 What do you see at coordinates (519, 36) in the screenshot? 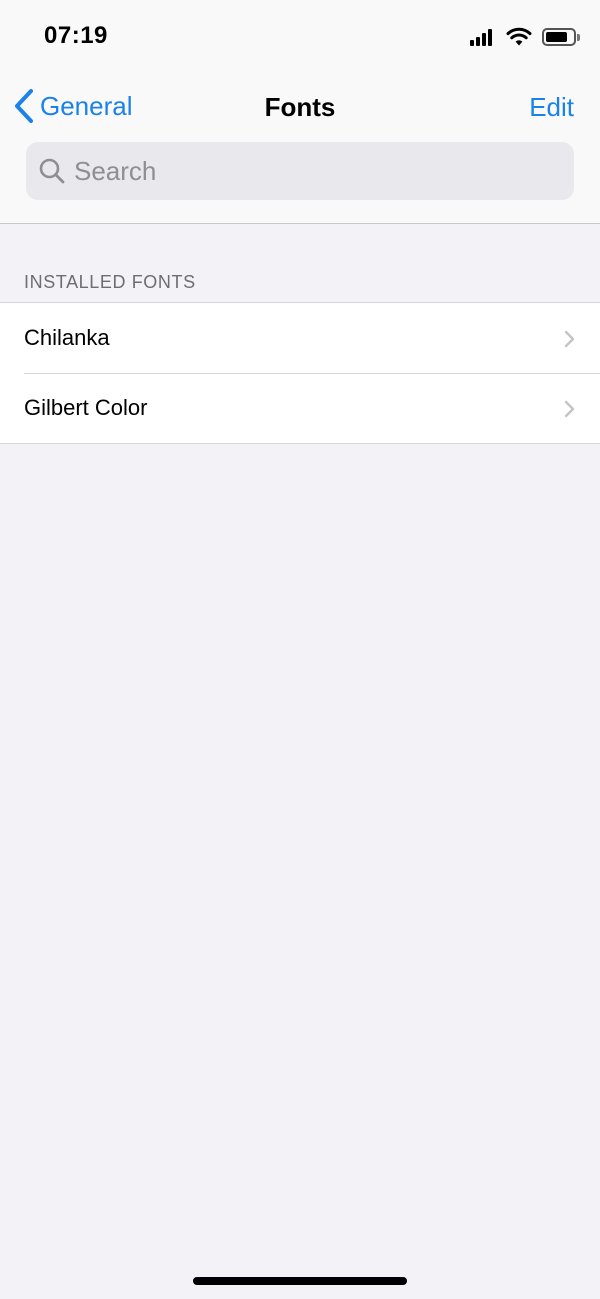
I see `wifi-icon` at bounding box center [519, 36].